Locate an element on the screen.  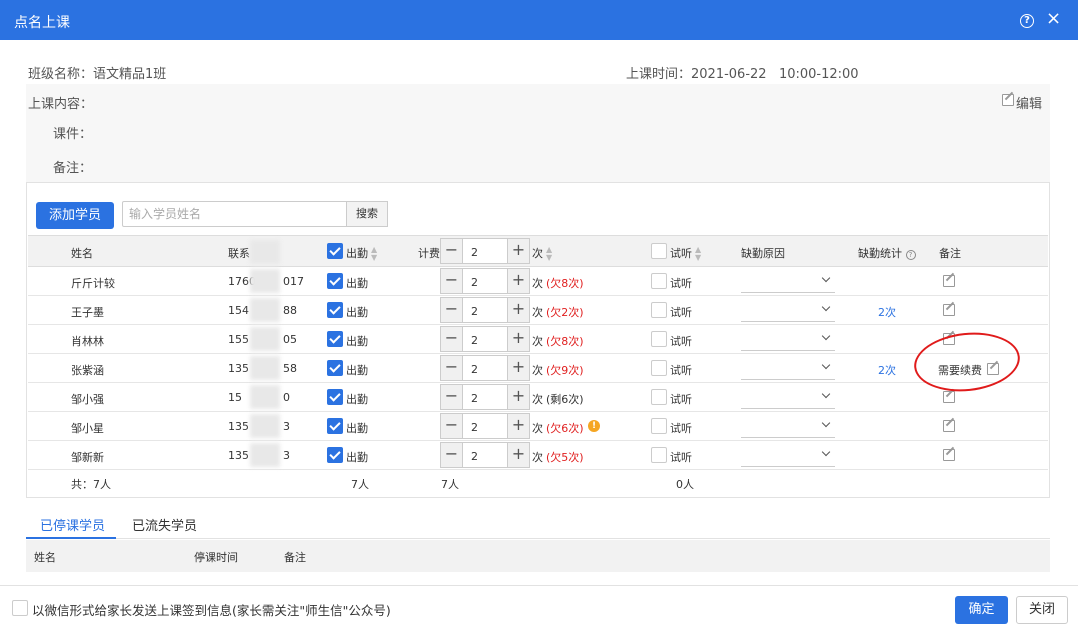
edit-label: 编辑 is located at coordinates (1029, 102).